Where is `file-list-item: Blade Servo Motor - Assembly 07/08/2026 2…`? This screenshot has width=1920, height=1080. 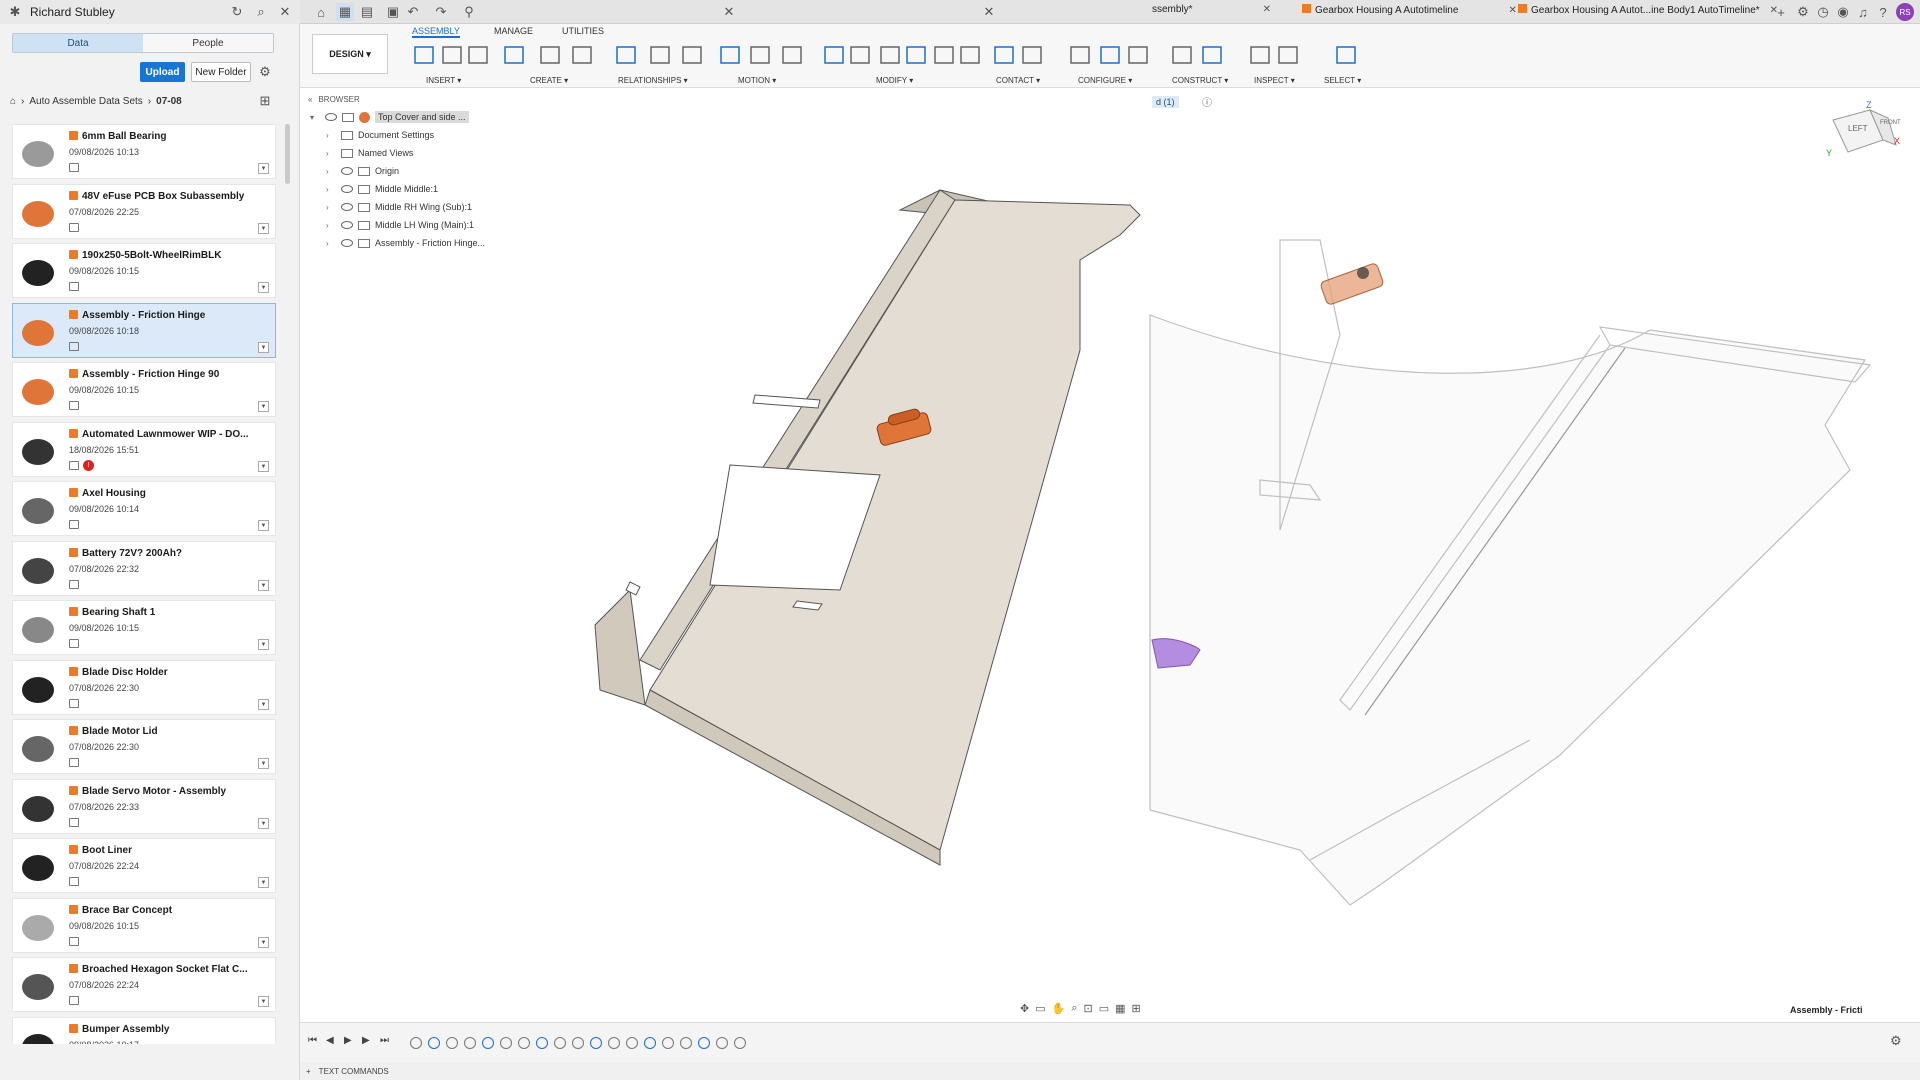
file-list-item: Blade Servo Motor - Assembly 07/08/2026 2… is located at coordinates (144, 806).